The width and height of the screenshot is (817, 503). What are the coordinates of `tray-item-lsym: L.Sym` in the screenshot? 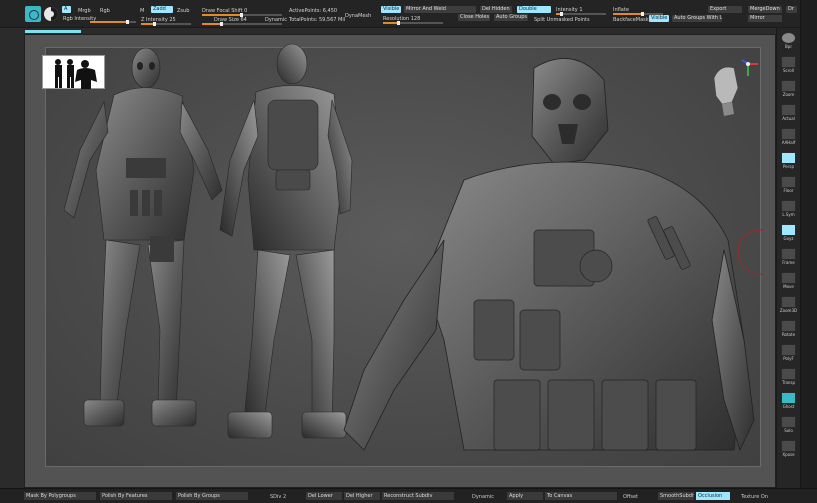 It's located at (788, 208).